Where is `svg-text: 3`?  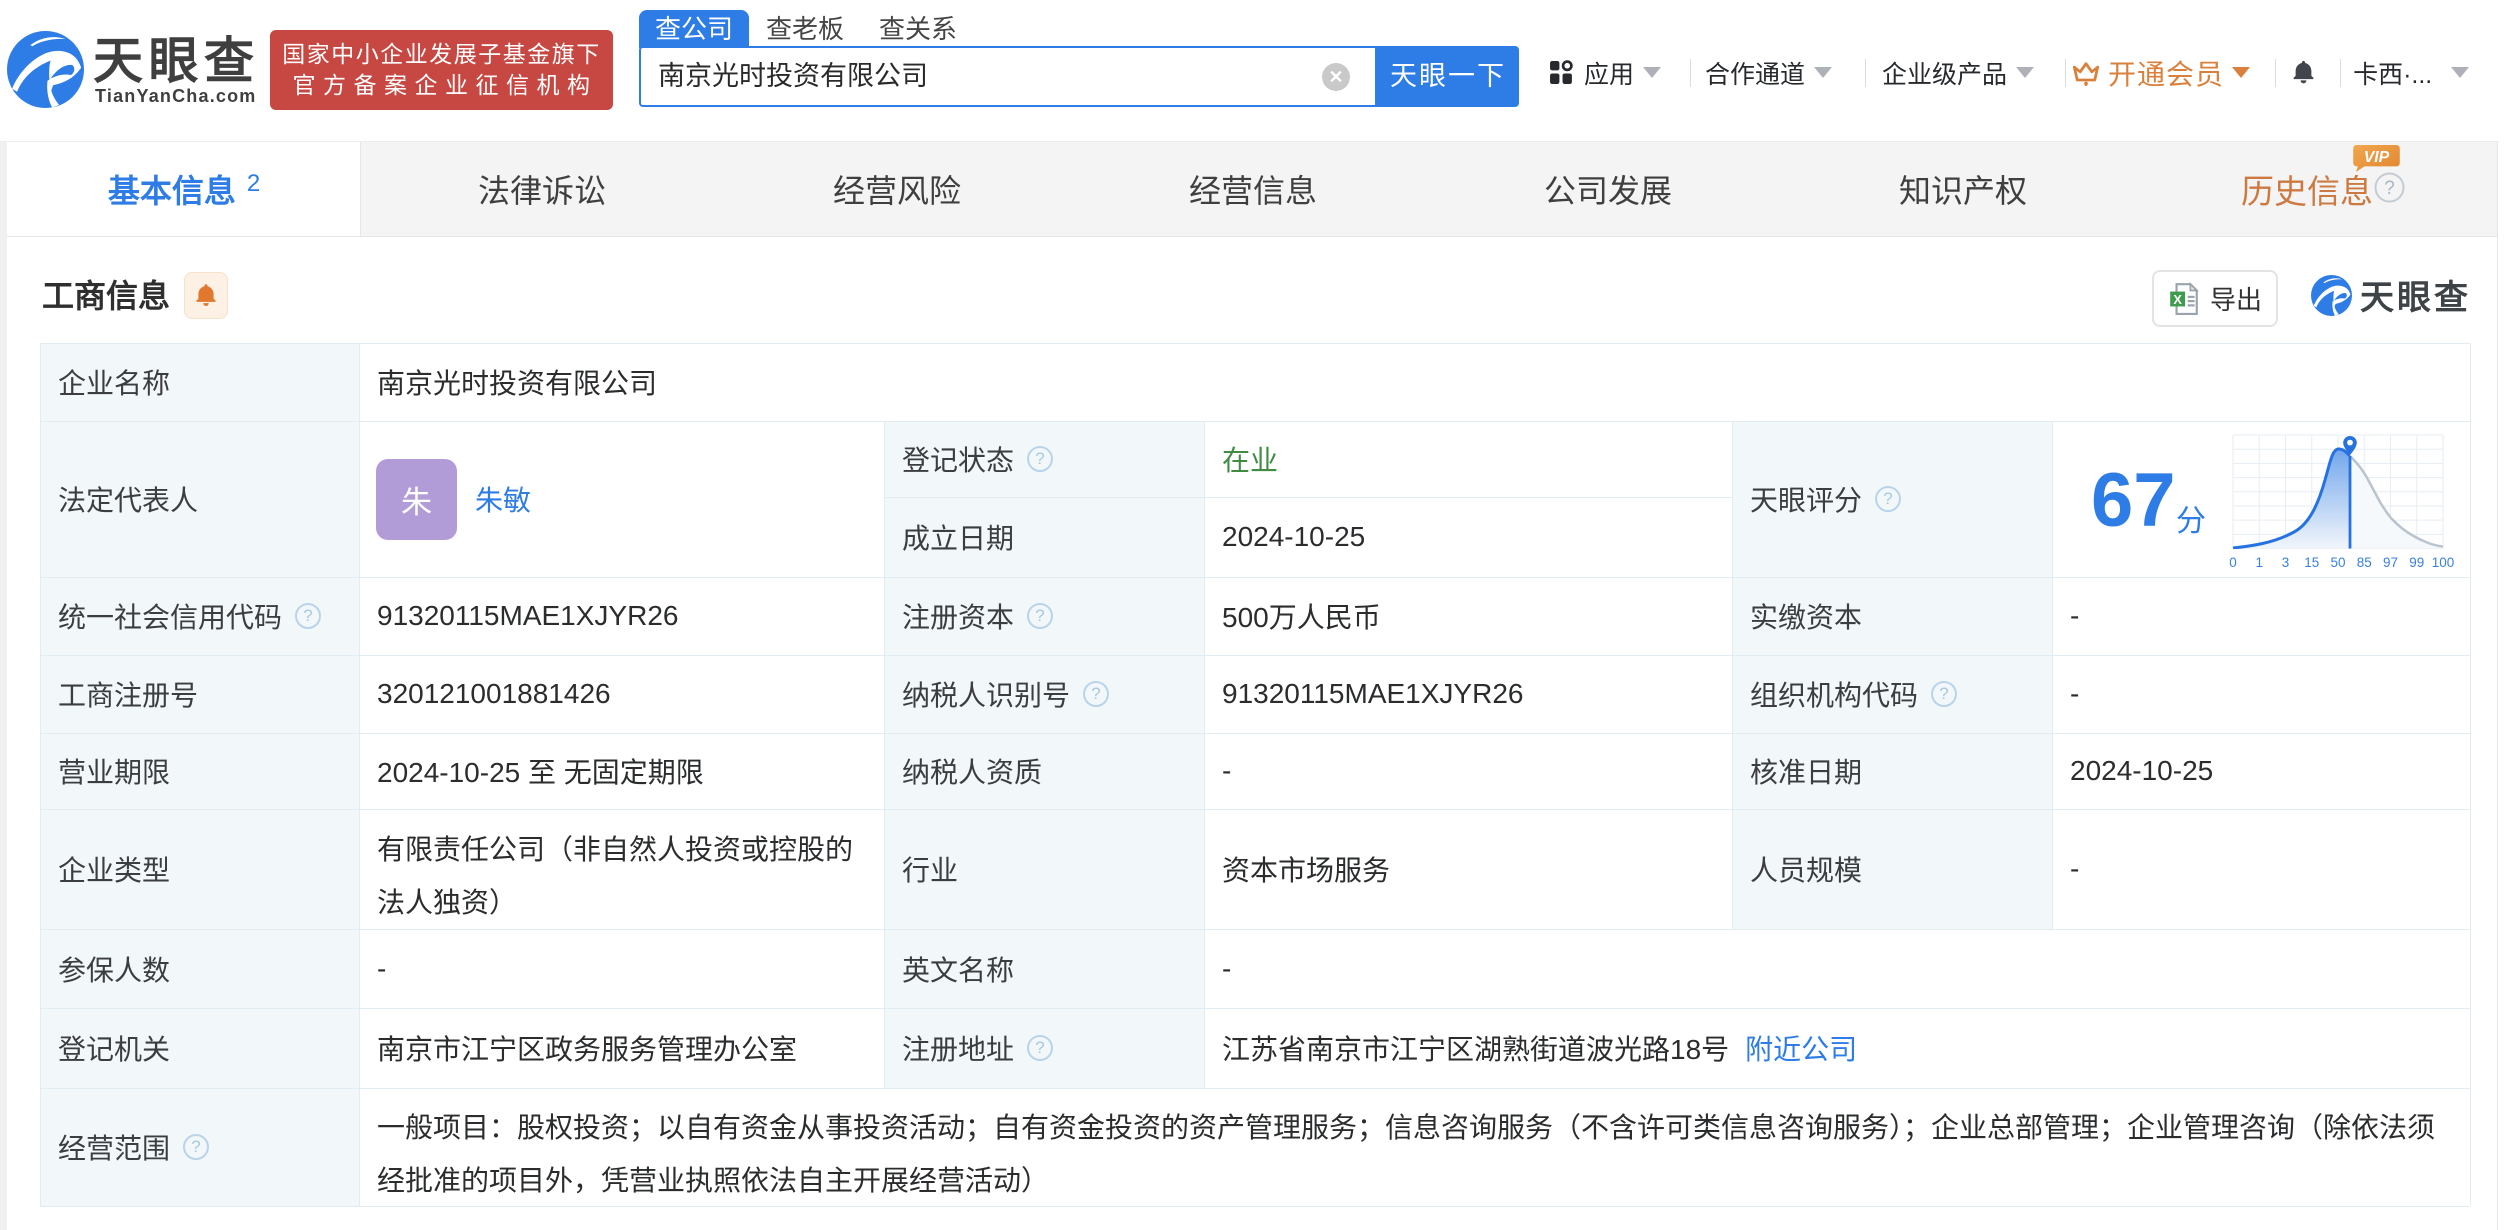
svg-text: 3 is located at coordinates (2286, 562).